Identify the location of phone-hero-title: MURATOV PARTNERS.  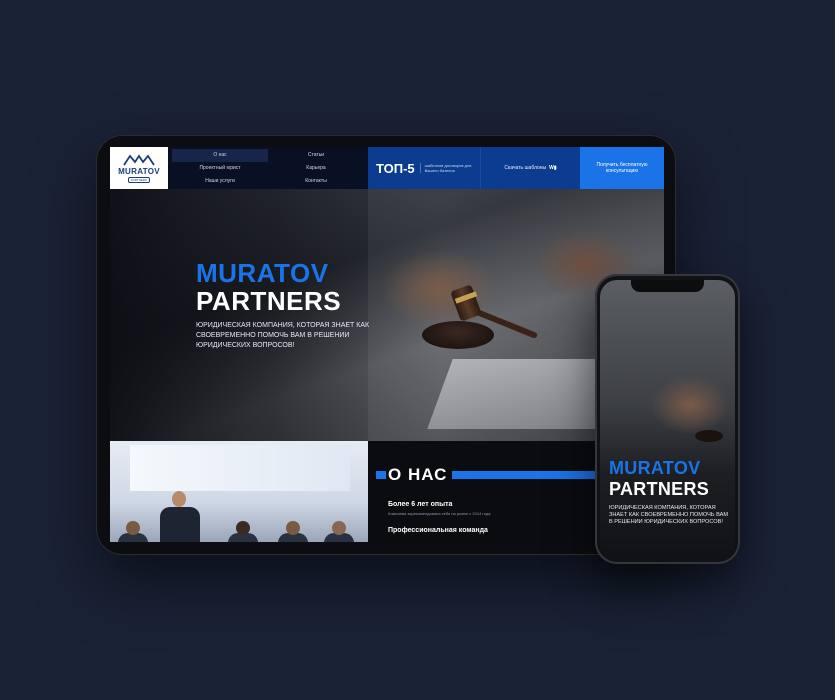
(659, 479).